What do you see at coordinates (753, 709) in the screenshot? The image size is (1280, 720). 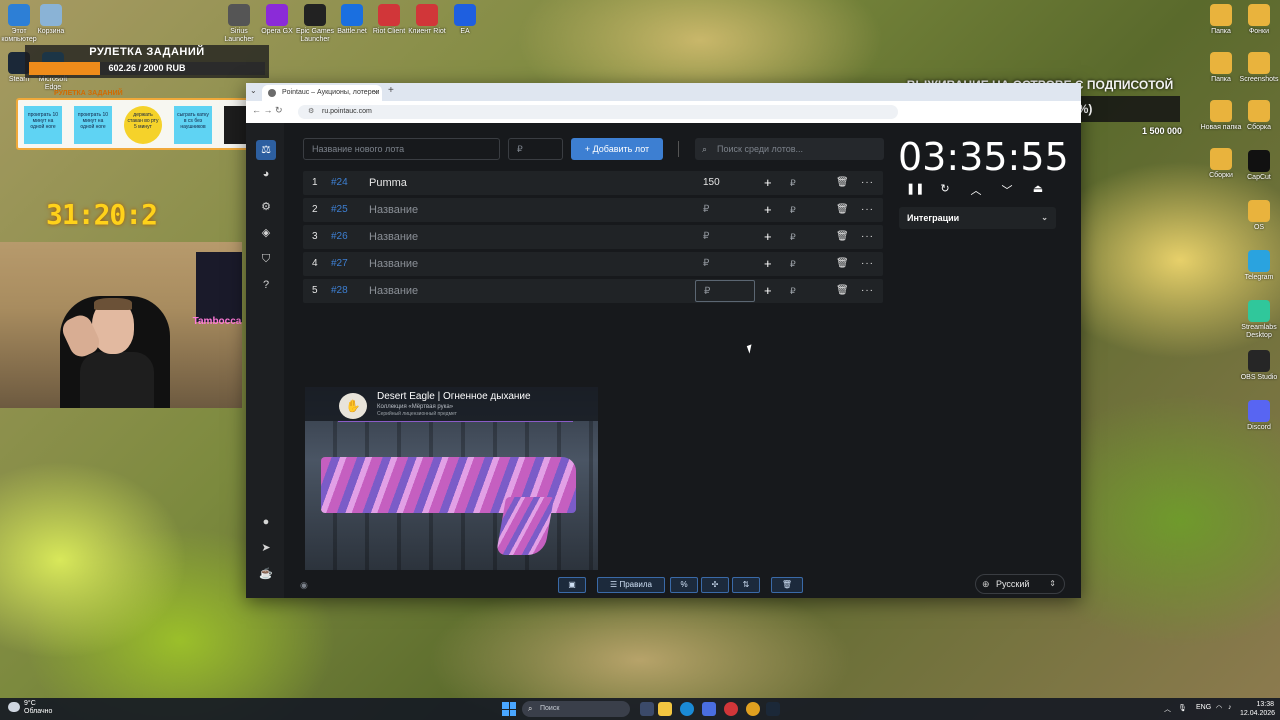 I see `chrome-icon` at bounding box center [753, 709].